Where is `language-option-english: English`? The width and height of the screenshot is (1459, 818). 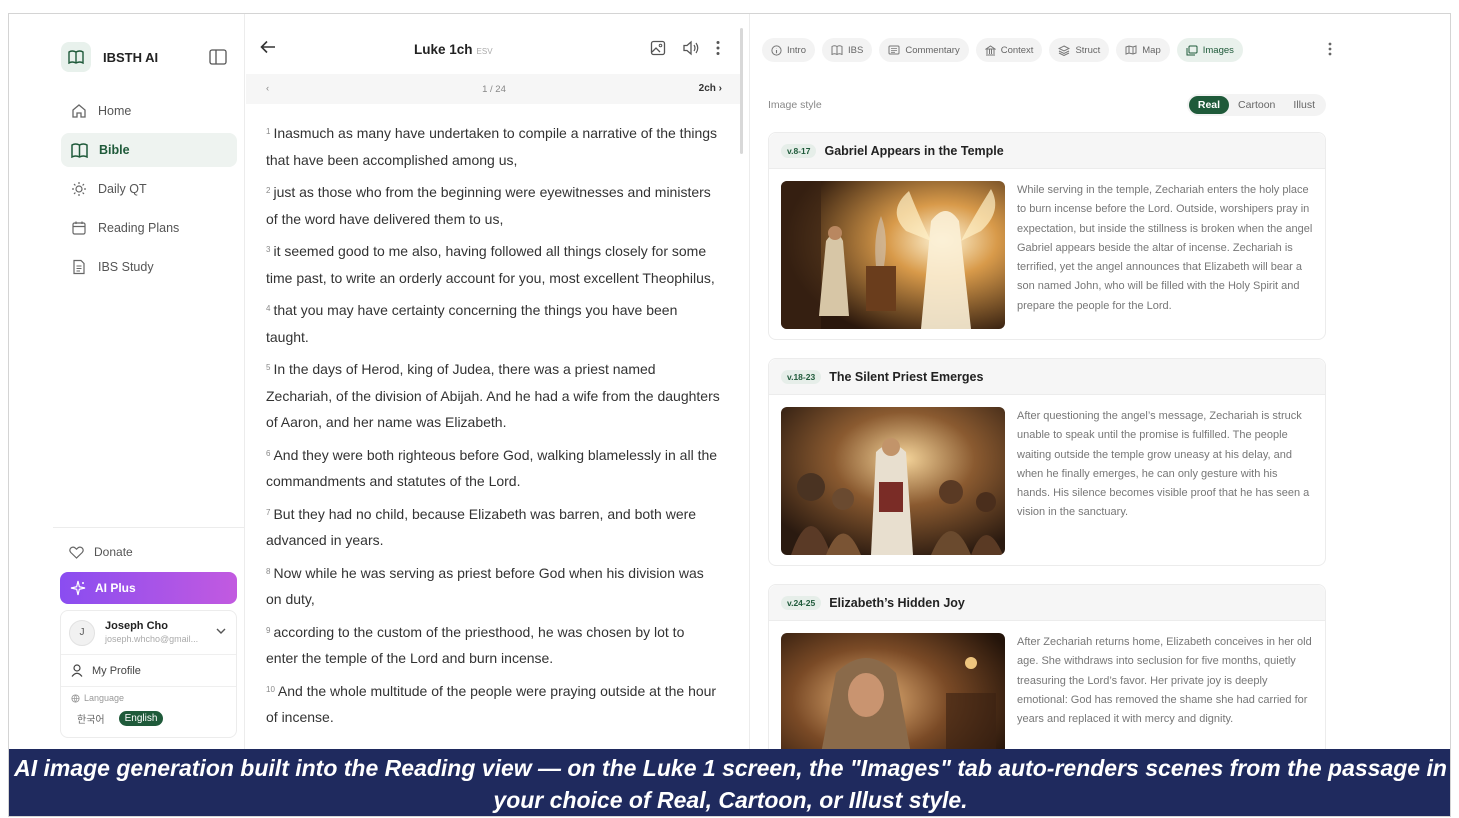 language-option-english: English is located at coordinates (141, 718).